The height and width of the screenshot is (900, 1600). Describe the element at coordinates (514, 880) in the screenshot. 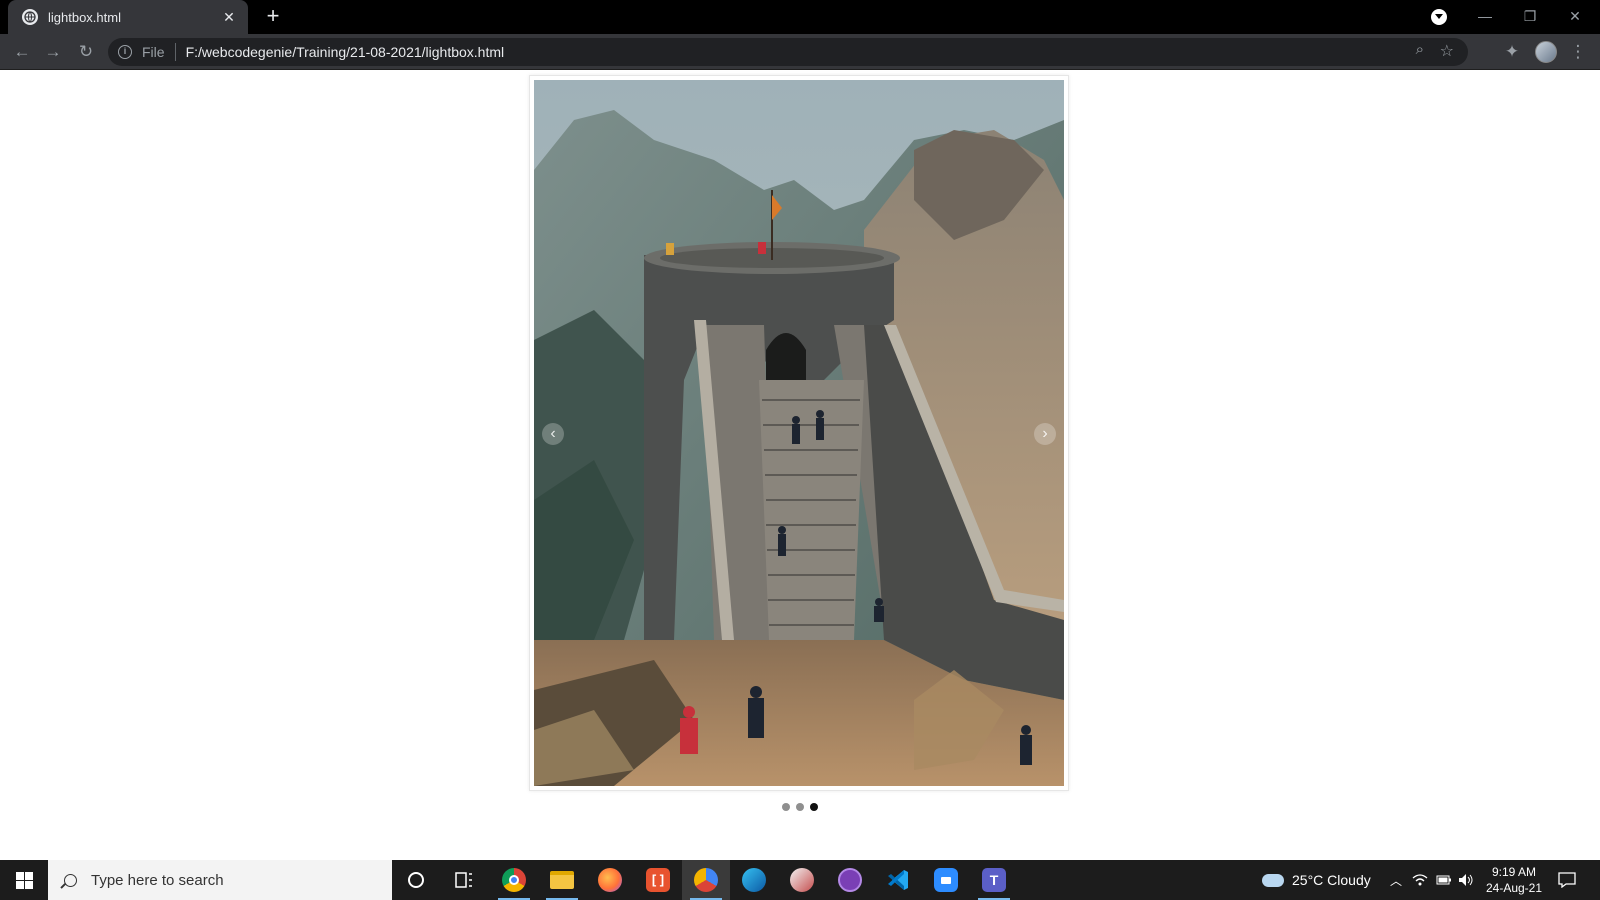

I see `chrome-icon` at that location.